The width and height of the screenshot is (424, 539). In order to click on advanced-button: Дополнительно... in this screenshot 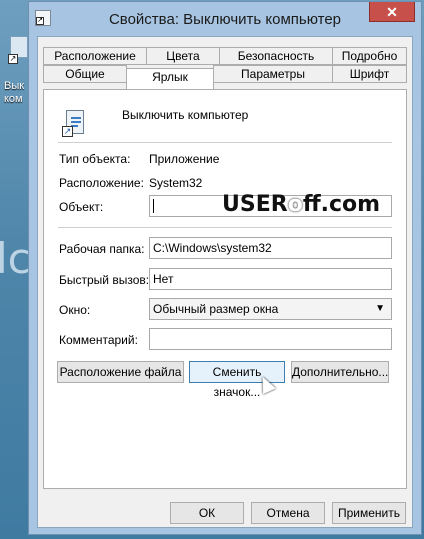, I will do `click(340, 372)`.